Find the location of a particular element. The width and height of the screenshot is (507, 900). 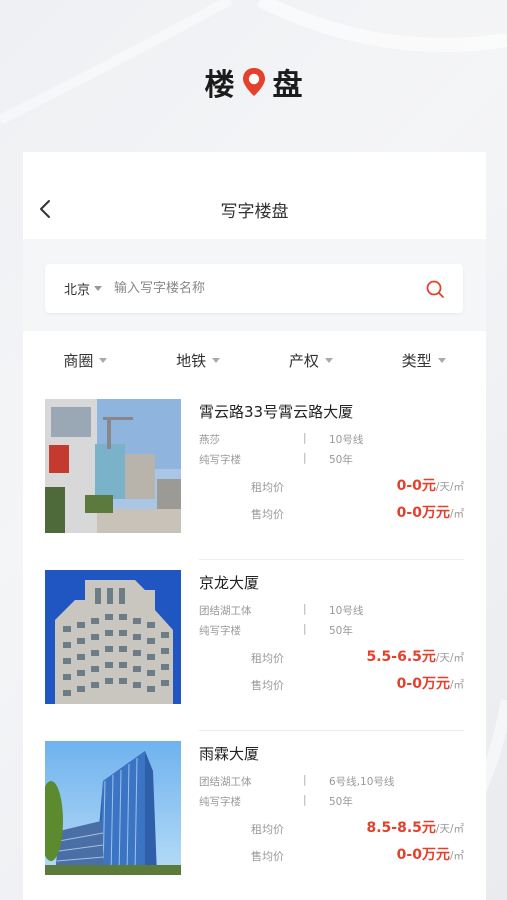

meta-row: 团结湖工体 | 10号线 is located at coordinates (331, 613).